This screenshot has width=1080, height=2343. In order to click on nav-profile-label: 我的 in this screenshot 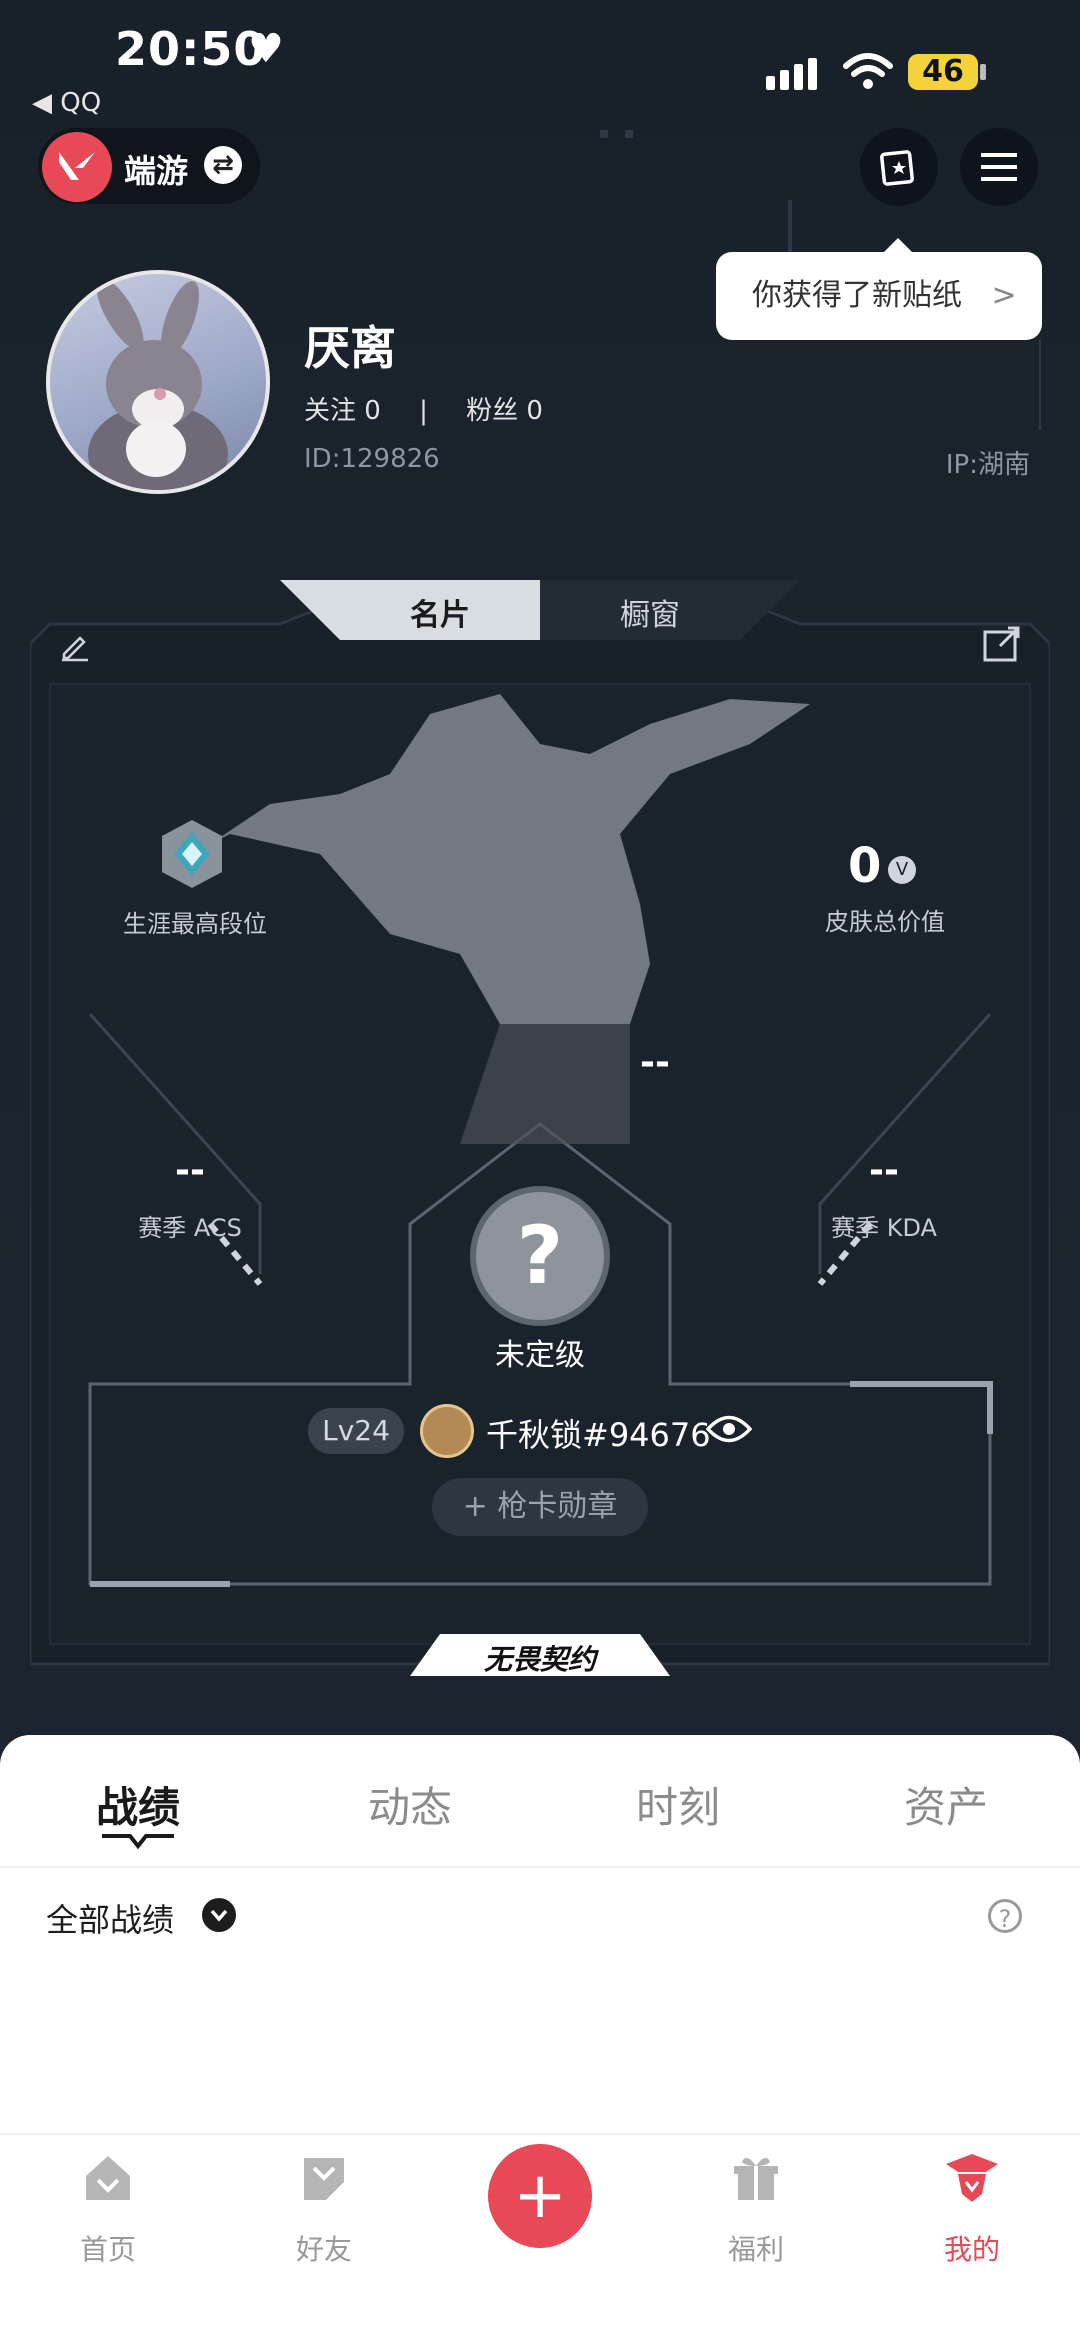, I will do `click(971, 2249)`.